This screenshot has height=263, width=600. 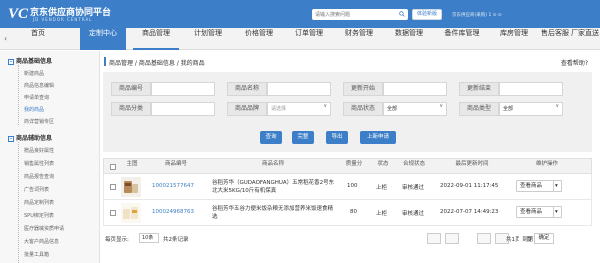 What do you see at coordinates (427, 14) in the screenshot?
I see `experience-new-button: 体验新版` at bounding box center [427, 14].